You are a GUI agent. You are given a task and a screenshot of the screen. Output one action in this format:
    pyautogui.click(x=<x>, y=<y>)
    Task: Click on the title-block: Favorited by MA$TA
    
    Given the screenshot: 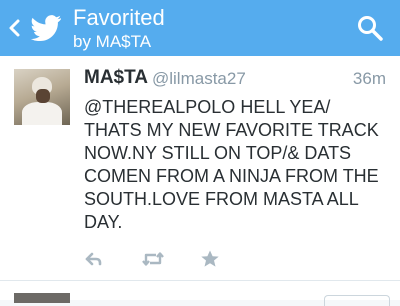 What is the action you would take?
    pyautogui.click(x=119, y=28)
    